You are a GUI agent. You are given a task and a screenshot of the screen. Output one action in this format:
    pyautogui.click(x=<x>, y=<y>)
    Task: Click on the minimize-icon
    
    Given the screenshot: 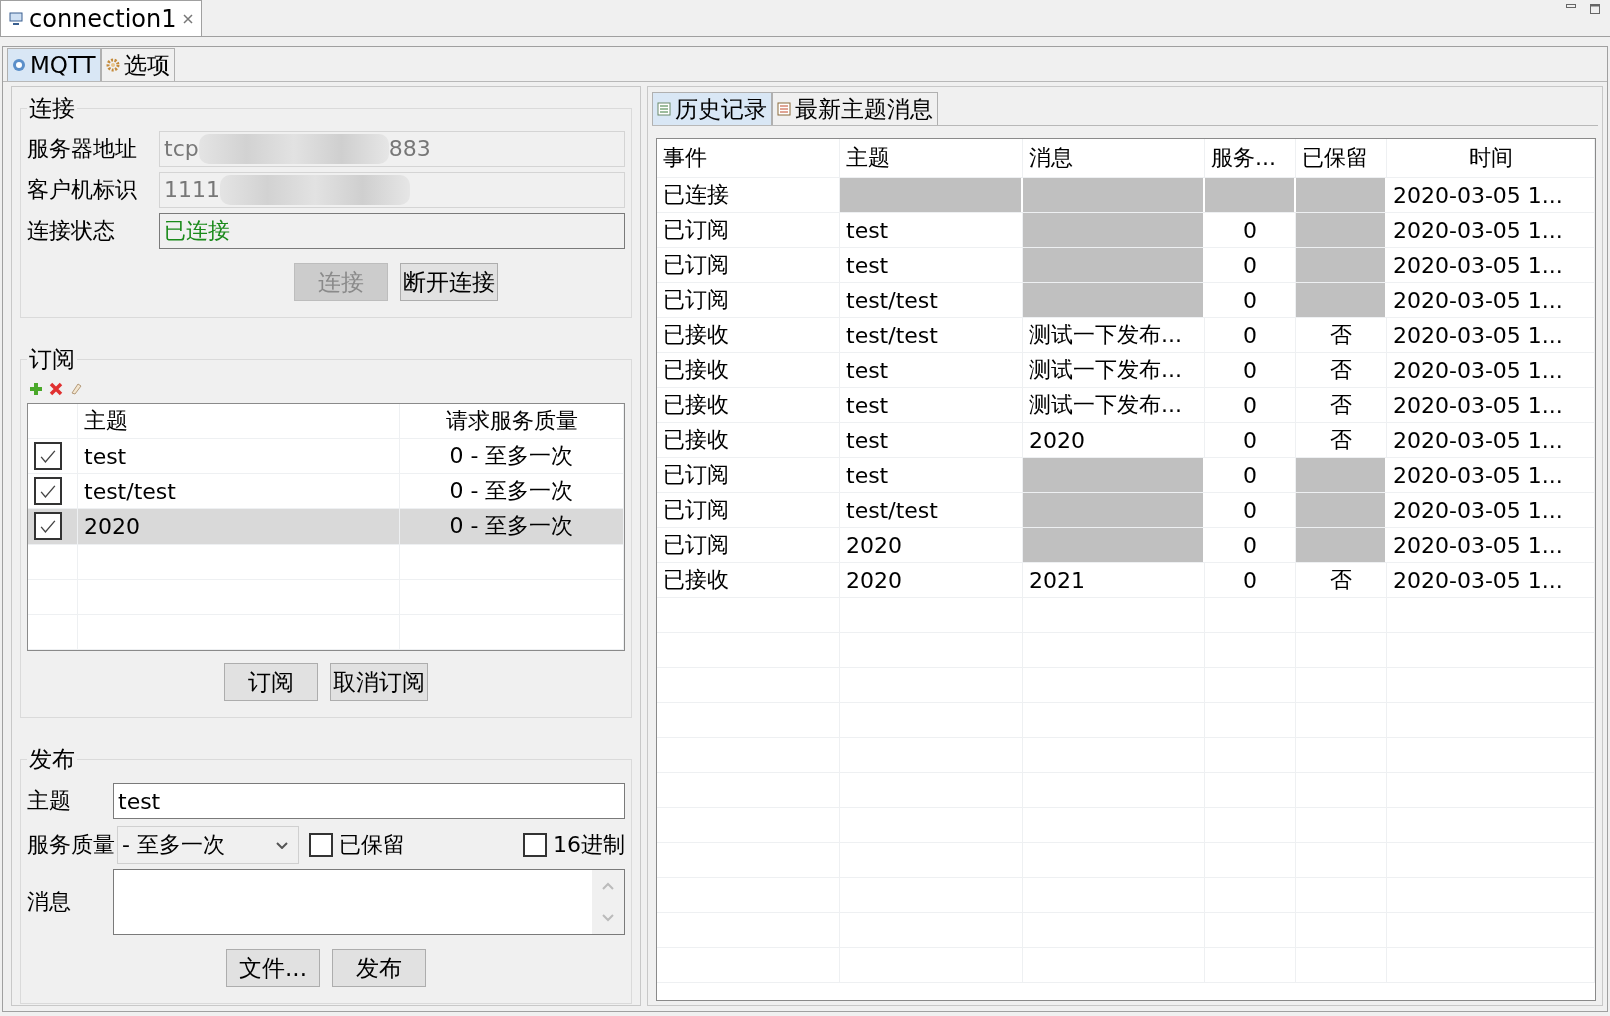 What is the action you would take?
    pyautogui.click(x=1571, y=6)
    